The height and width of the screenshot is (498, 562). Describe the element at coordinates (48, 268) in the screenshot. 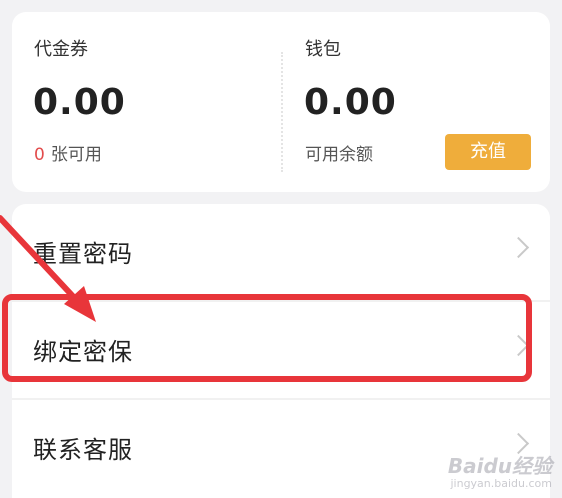

I see `annotation-arrow-icon` at that location.